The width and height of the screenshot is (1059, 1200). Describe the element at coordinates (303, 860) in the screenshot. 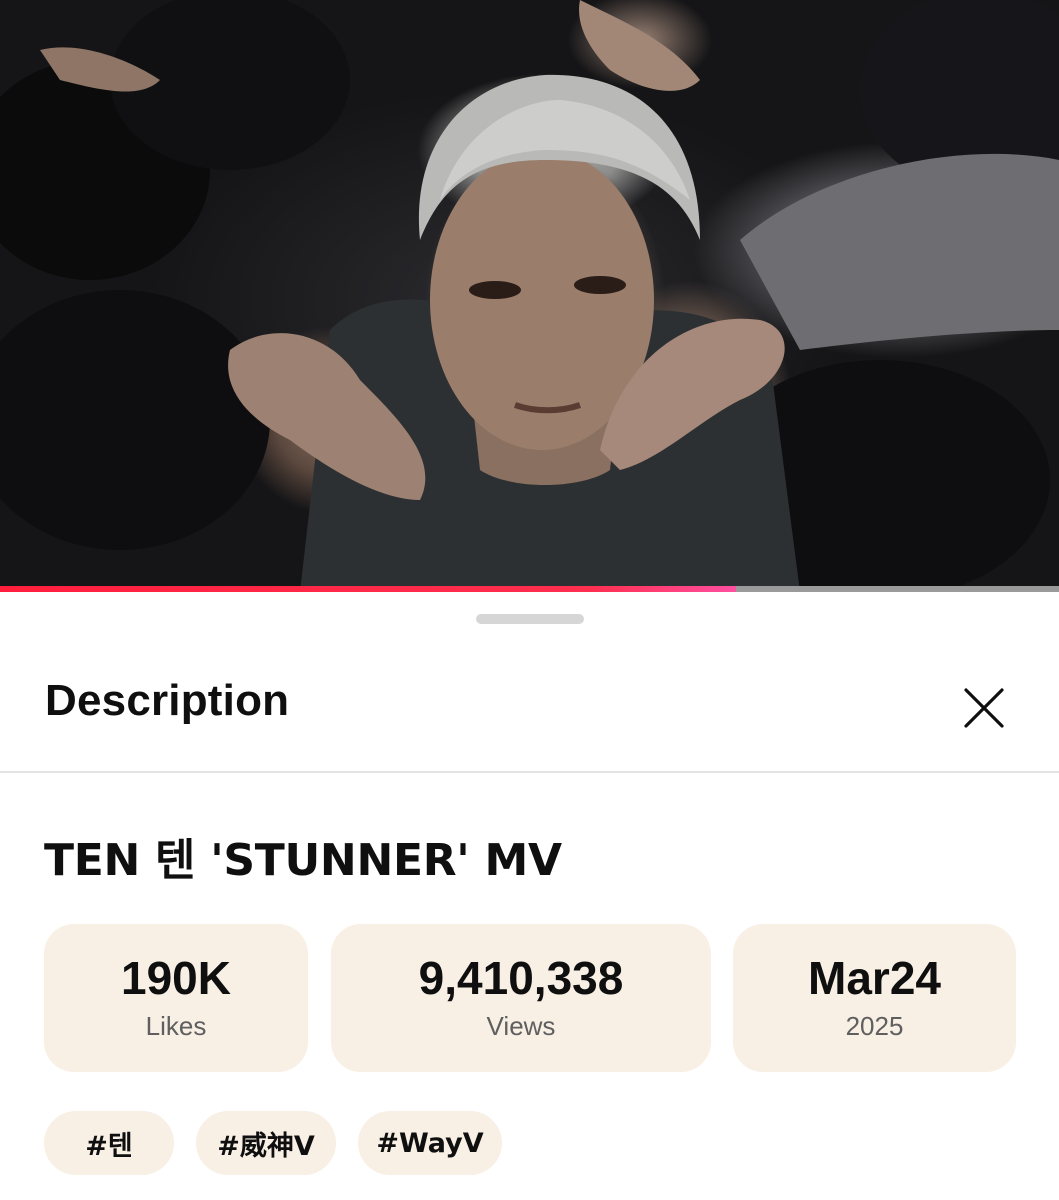

I see `video-title: TEN 텐 'STUNNER' MV` at that location.